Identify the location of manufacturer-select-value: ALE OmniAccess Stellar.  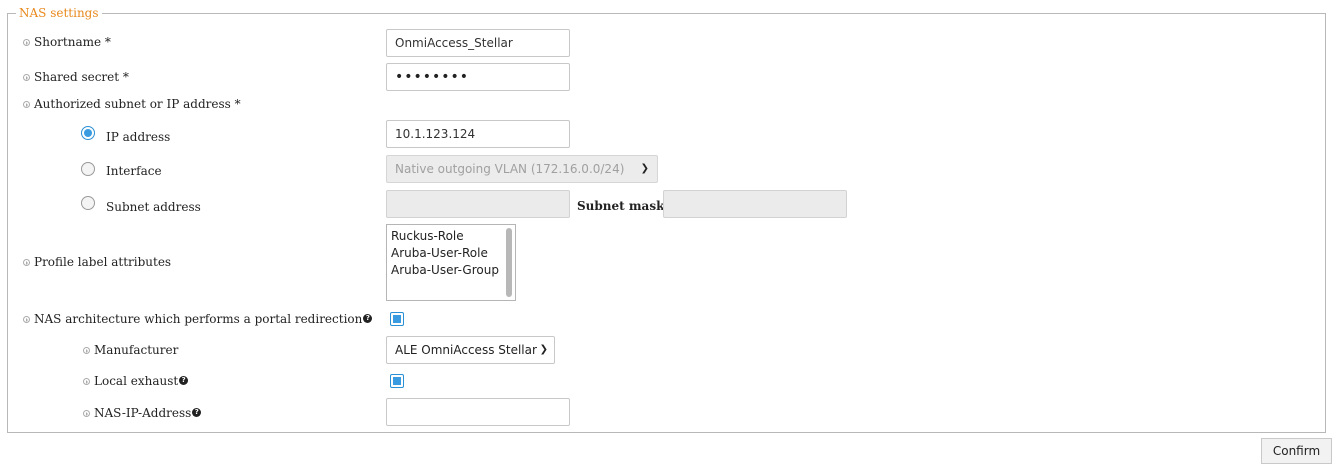
(466, 350).